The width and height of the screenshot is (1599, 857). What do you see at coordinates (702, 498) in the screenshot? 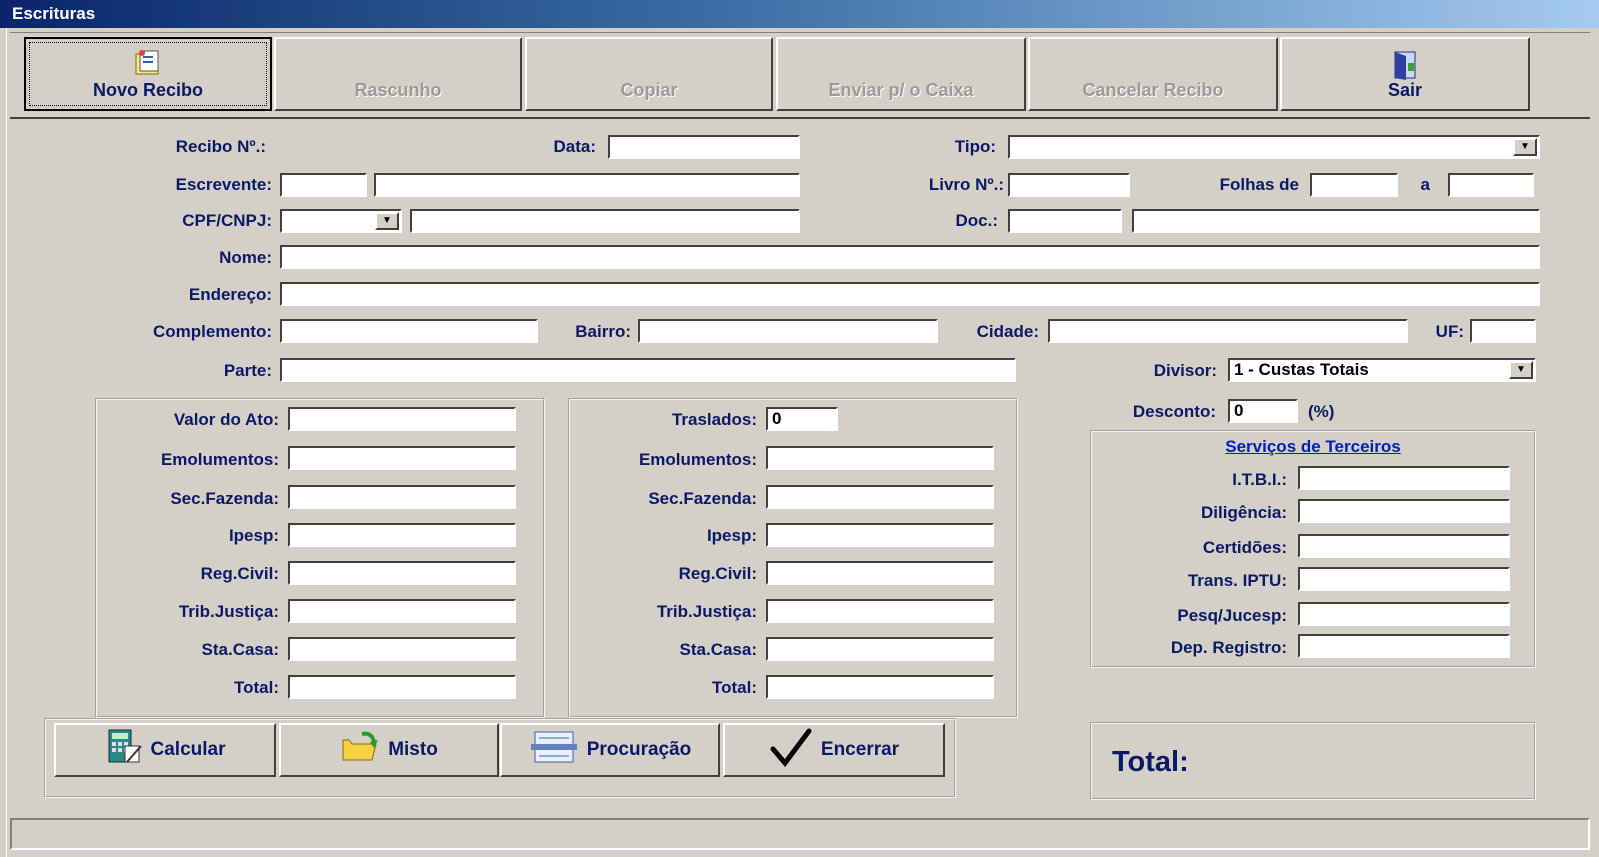
I see `sec-fazenda-mid-label: Sec.Fazenda:` at bounding box center [702, 498].